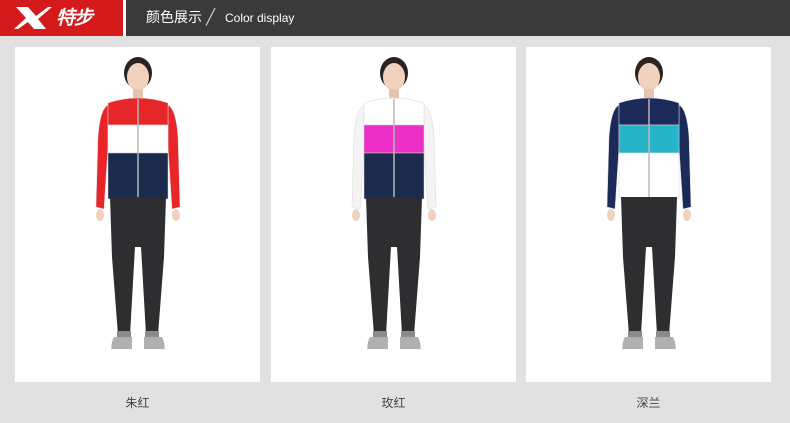 Image resolution: width=790 pixels, height=423 pixels. What do you see at coordinates (137, 403) in the screenshot?
I see `color-caption: 朱红` at bounding box center [137, 403].